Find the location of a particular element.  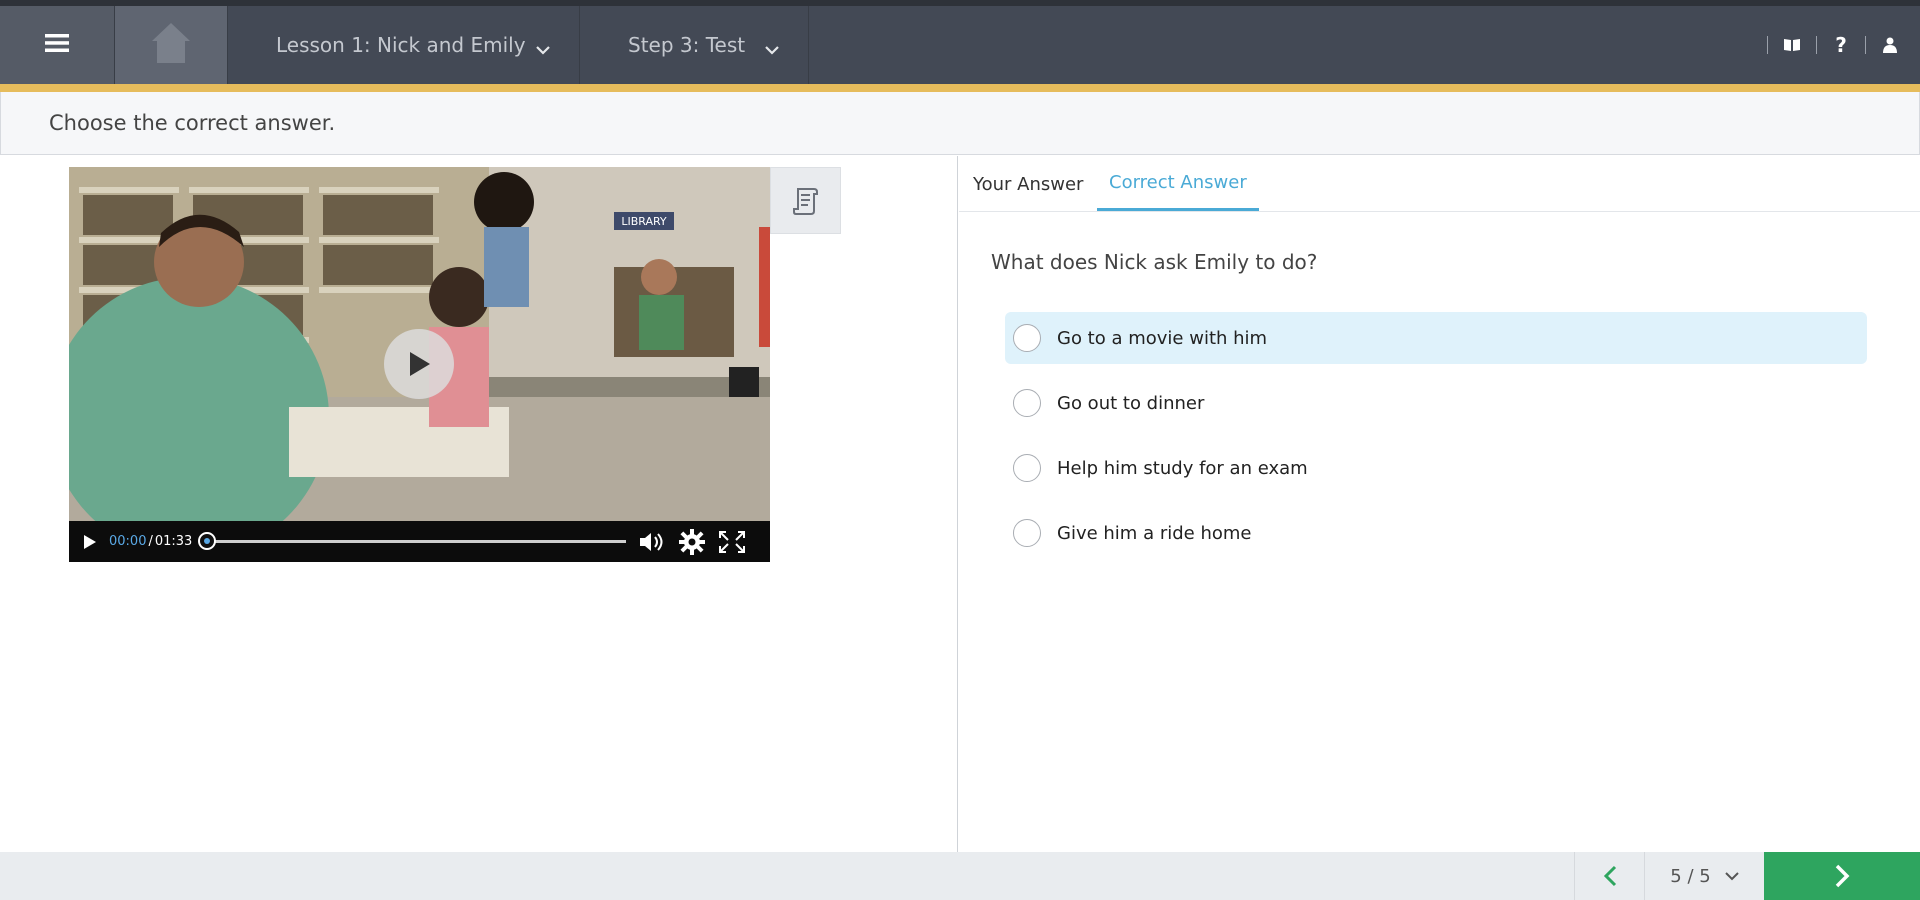

next-button is located at coordinates (1842, 876).